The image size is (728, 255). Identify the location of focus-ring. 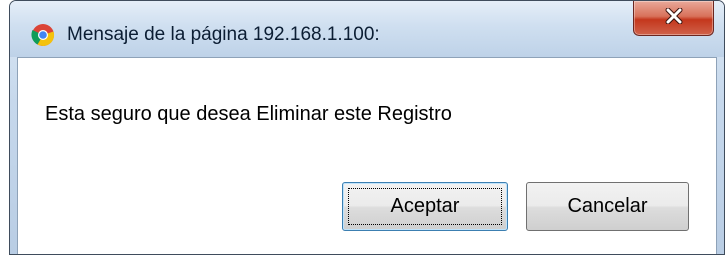
(425, 206).